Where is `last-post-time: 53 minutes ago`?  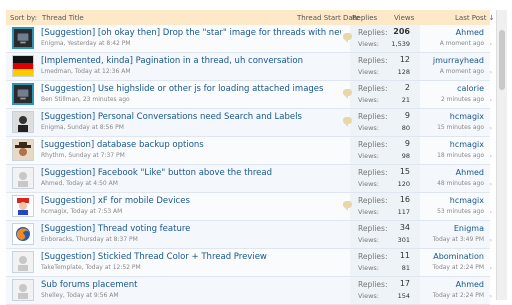
last-post-time: 53 minutes ago is located at coordinates (460, 211).